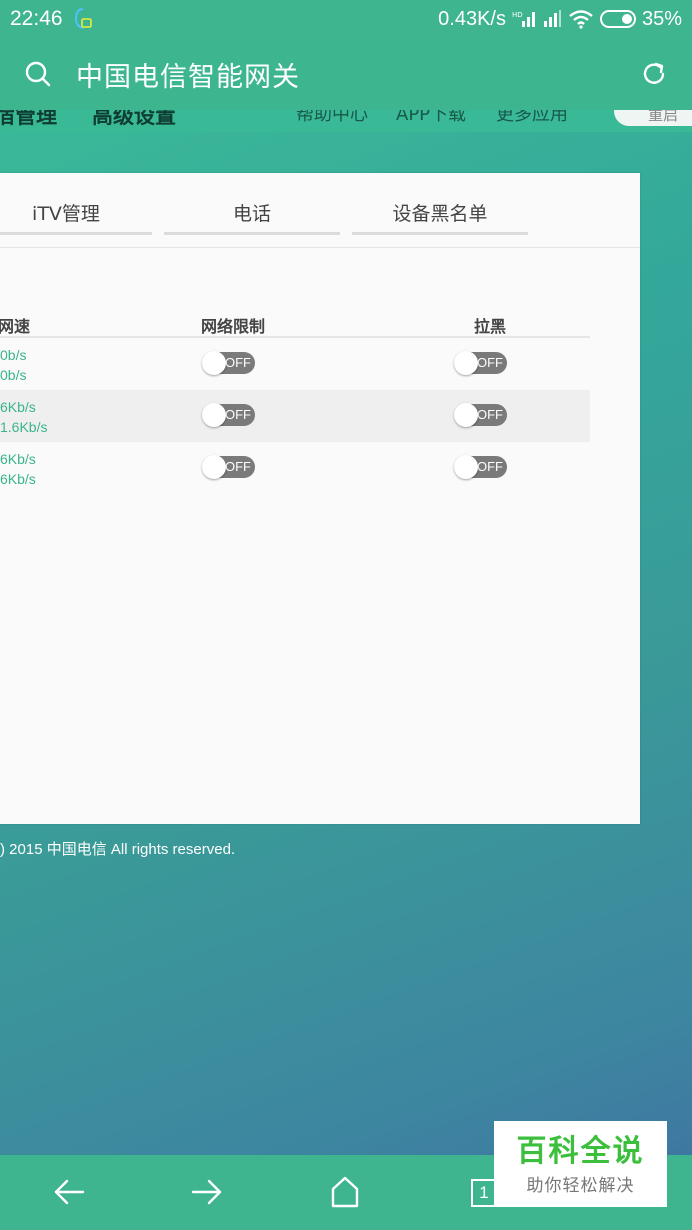  What do you see at coordinates (295, 416) in the screenshot?
I see `table-row: 6Kb/s 1.6Kb/s OFF OFF` at bounding box center [295, 416].